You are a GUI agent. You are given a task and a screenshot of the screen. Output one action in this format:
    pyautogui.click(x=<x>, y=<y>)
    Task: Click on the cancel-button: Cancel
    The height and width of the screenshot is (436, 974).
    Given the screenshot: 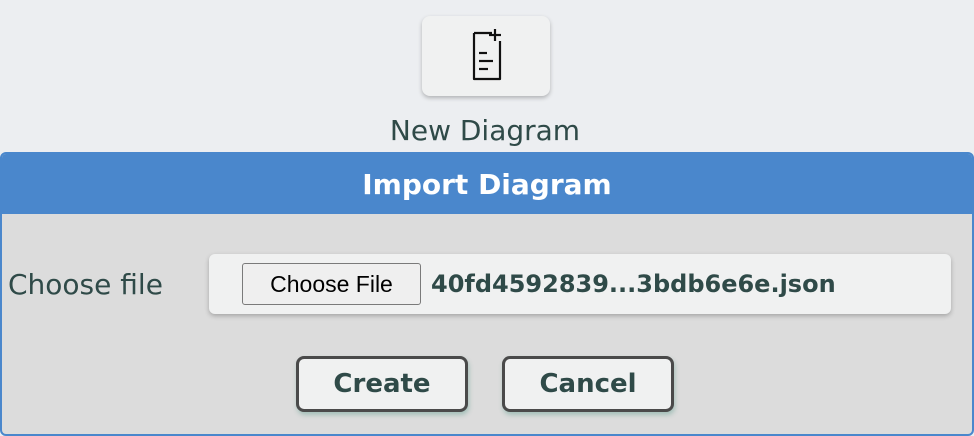 What is the action you would take?
    pyautogui.click(x=588, y=384)
    